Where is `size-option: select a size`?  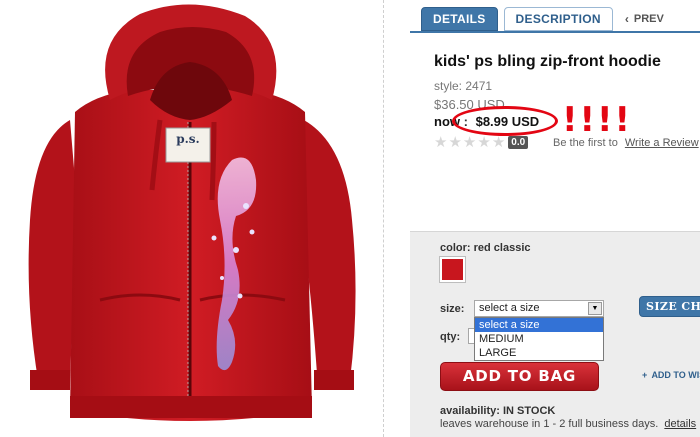
size-option: select a size is located at coordinates (539, 325).